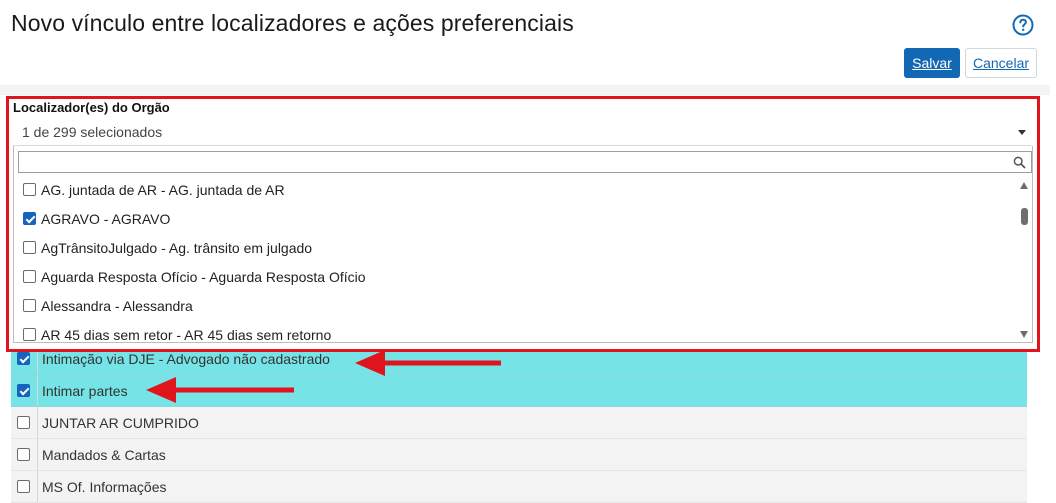 Image resolution: width=1056 pixels, height=503 pixels. What do you see at coordinates (514, 219) in the screenshot?
I see `list-item: AGRAVO - AGRAVO` at bounding box center [514, 219].